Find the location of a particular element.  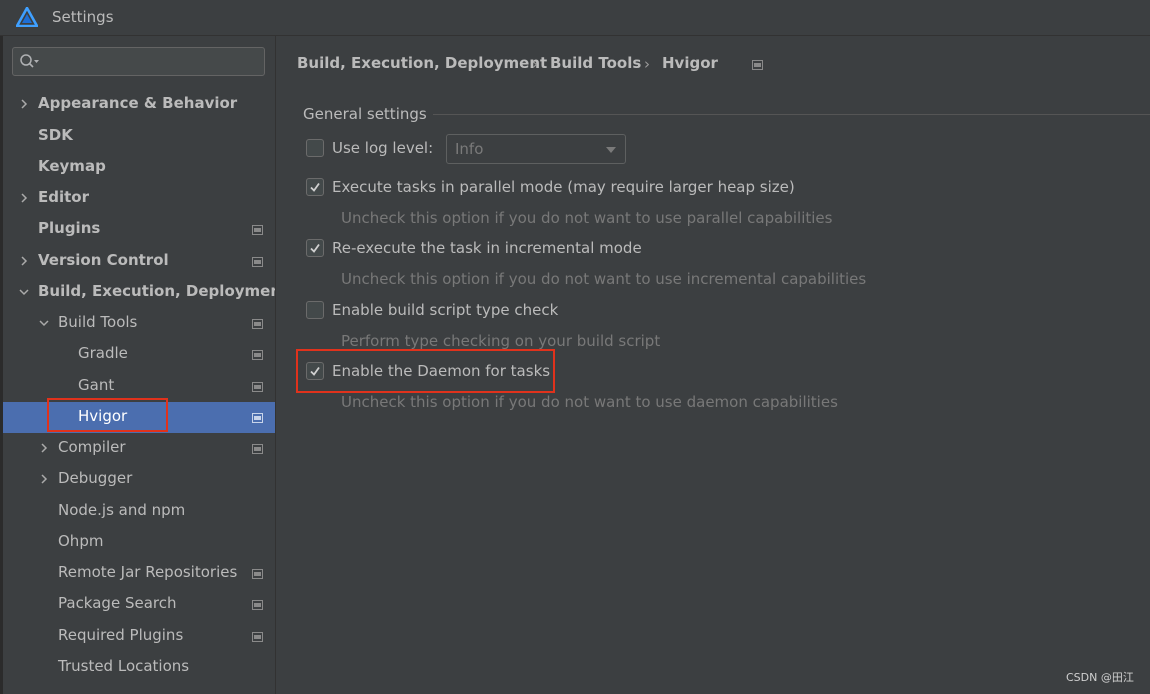

sidebar-item-gradle: Gradle is located at coordinates (137, 354).